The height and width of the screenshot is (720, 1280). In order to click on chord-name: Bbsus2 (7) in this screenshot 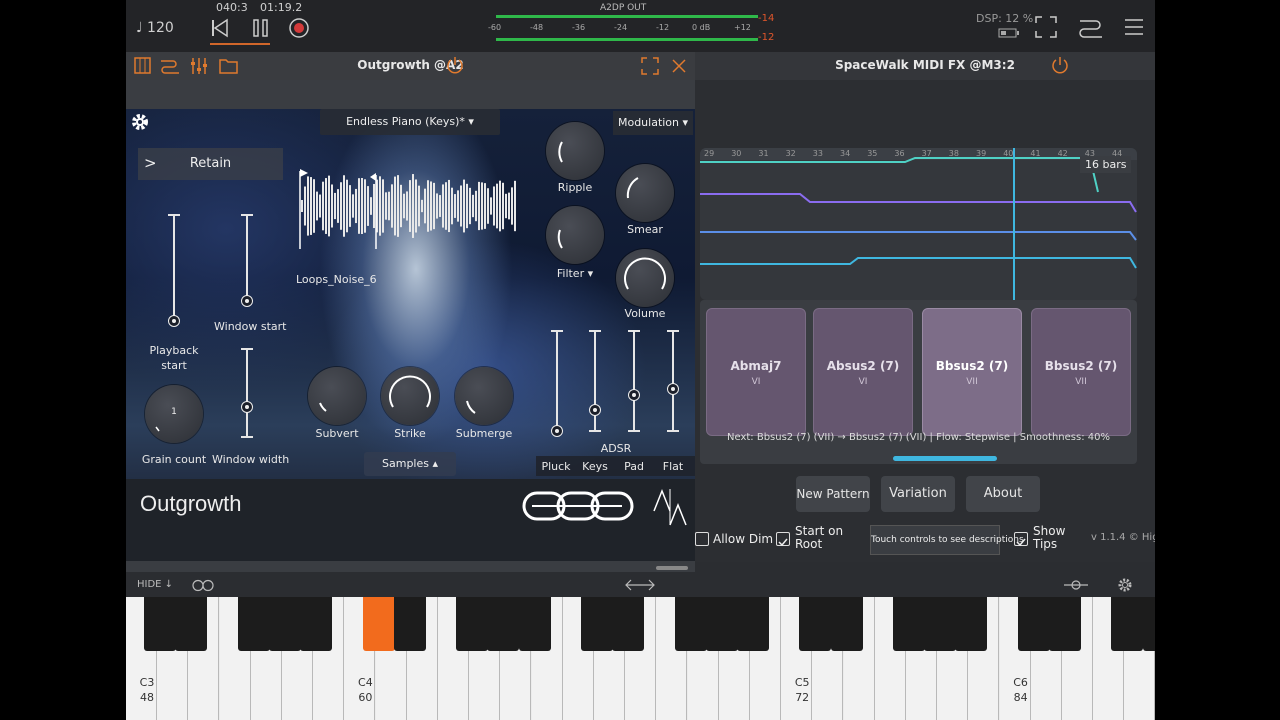, I will do `click(972, 366)`.